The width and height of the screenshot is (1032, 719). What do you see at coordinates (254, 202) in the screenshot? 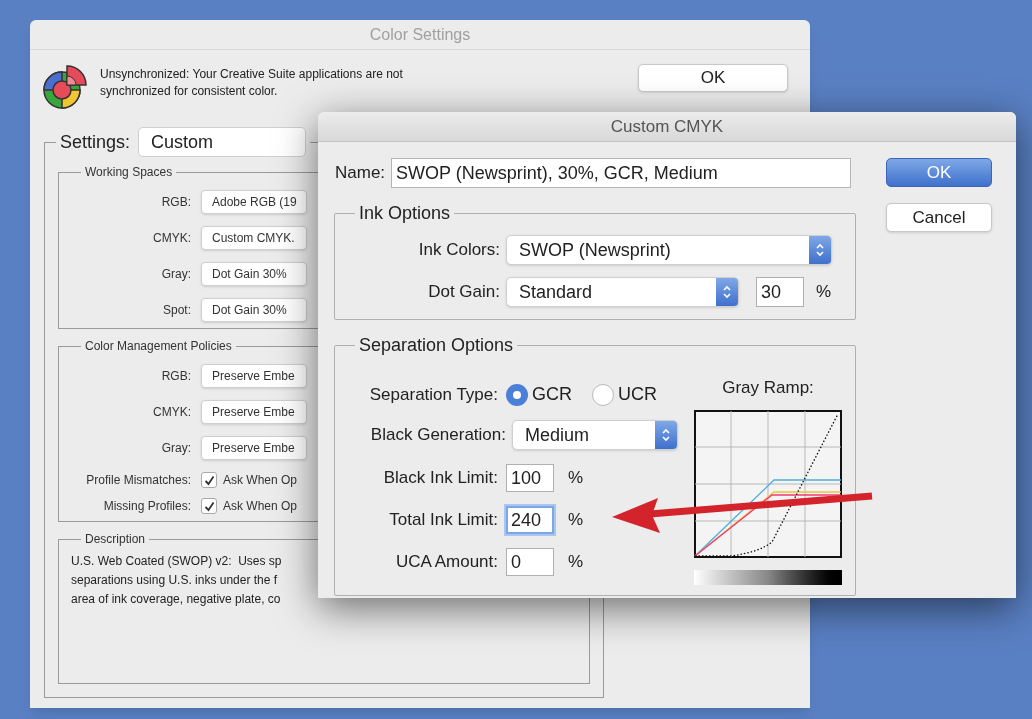
I see `dropdown: Adobe RGB (19` at bounding box center [254, 202].